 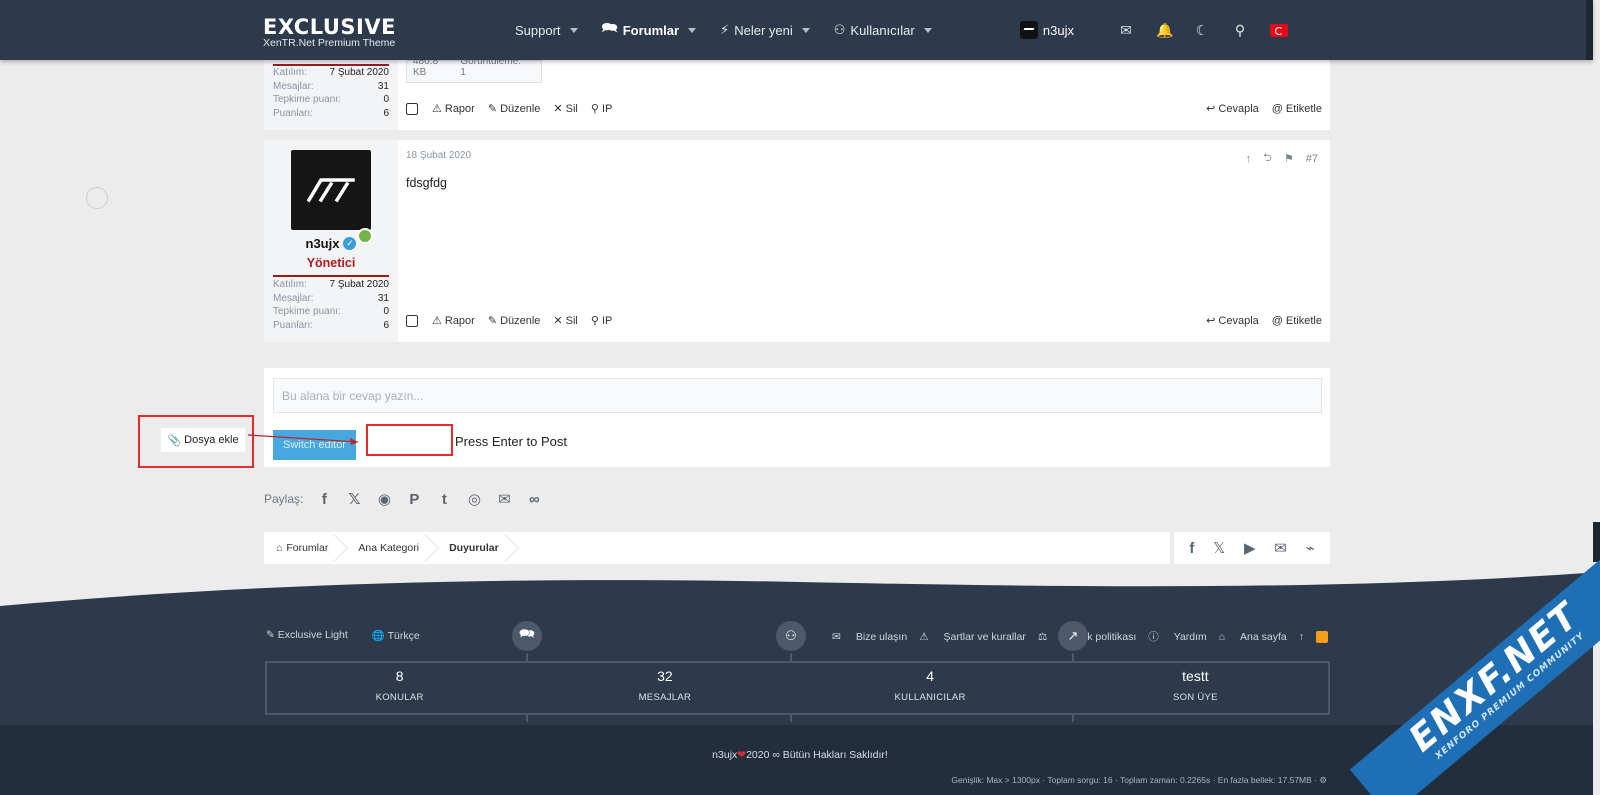 I want to click on social-links: f 𝕏 ▶ ✉ ⌁, so click(x=1252, y=548).